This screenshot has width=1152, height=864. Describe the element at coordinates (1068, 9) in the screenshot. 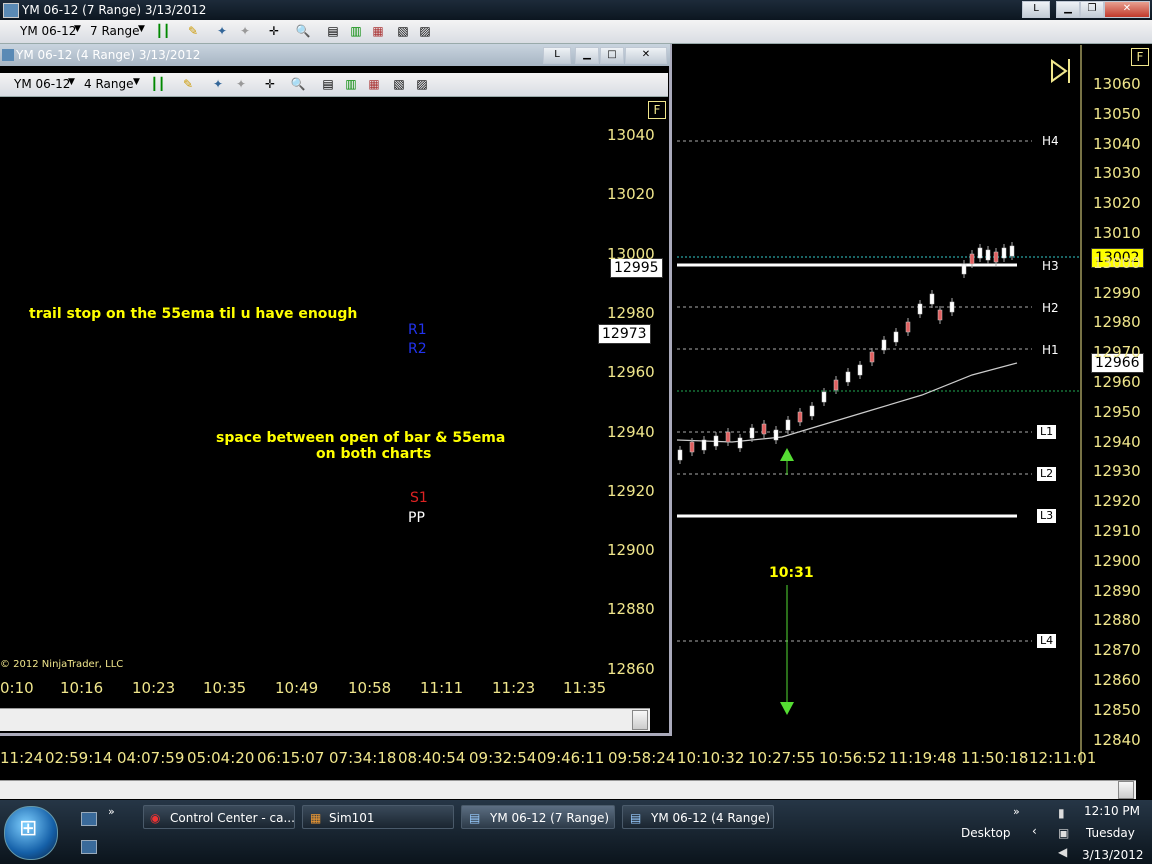

I see `back-minimize-button: ▁` at that location.